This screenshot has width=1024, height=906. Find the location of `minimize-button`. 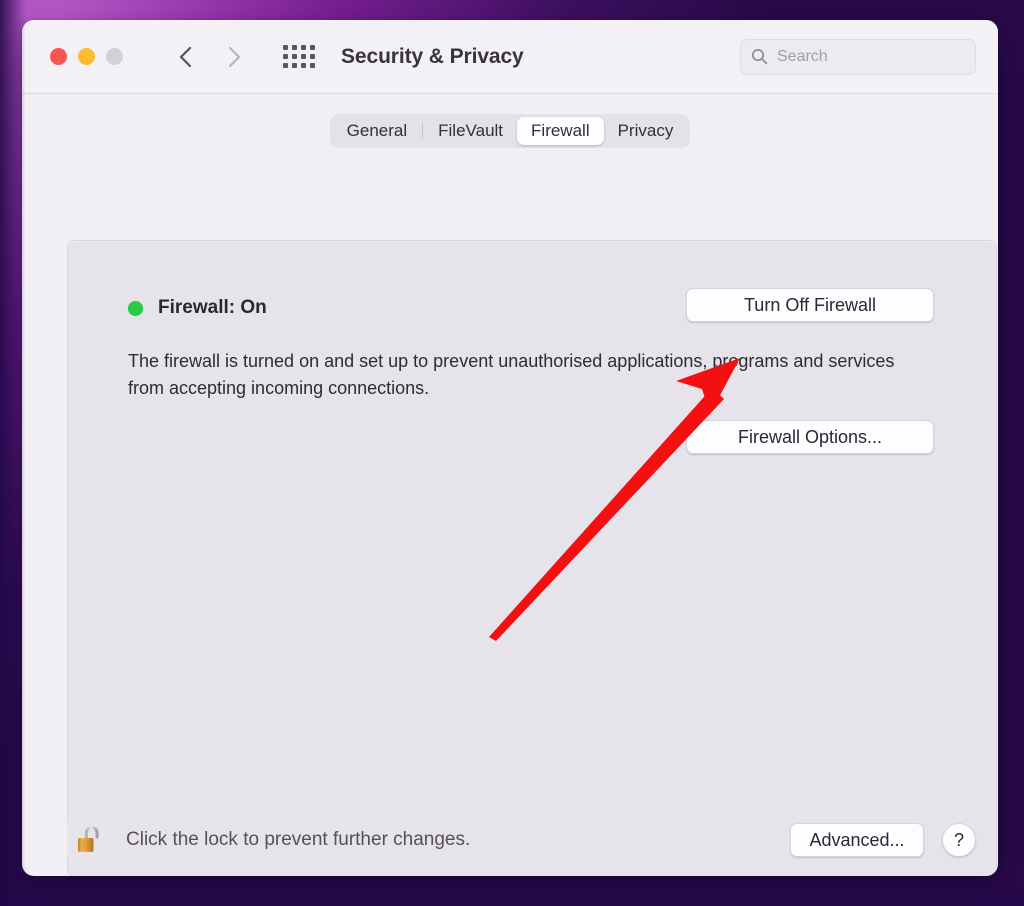

minimize-button is located at coordinates (86, 56).